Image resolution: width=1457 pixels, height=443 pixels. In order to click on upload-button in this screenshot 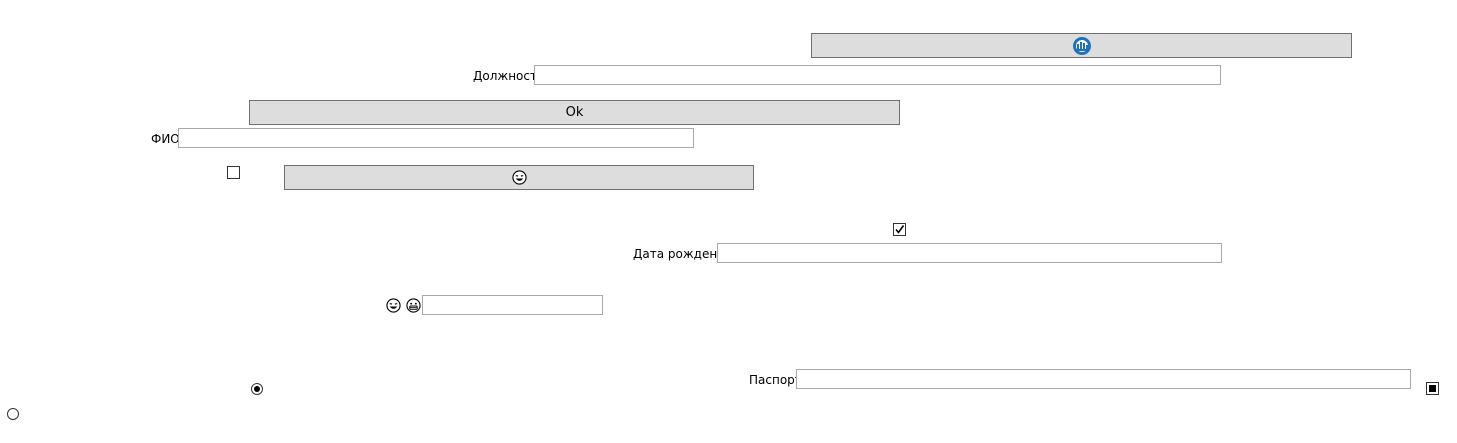, I will do `click(1081, 45)`.